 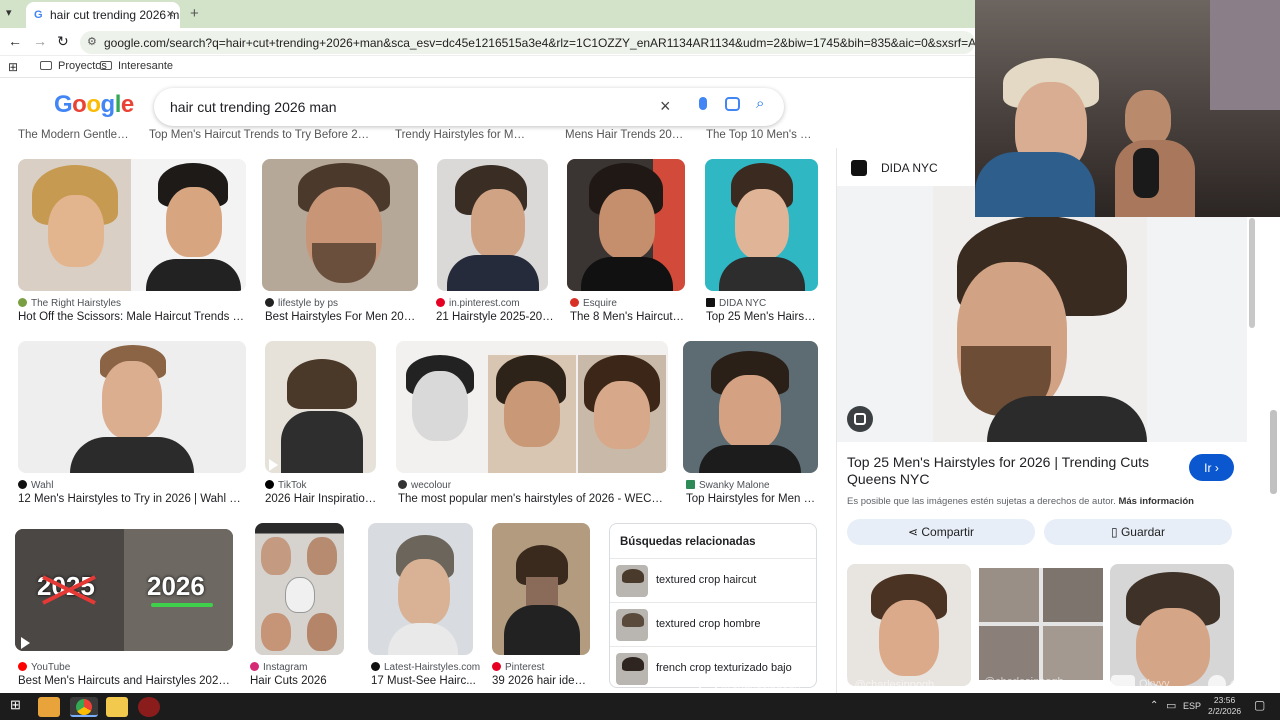 I want to click on new-tab-icon: +, so click(x=194, y=13).